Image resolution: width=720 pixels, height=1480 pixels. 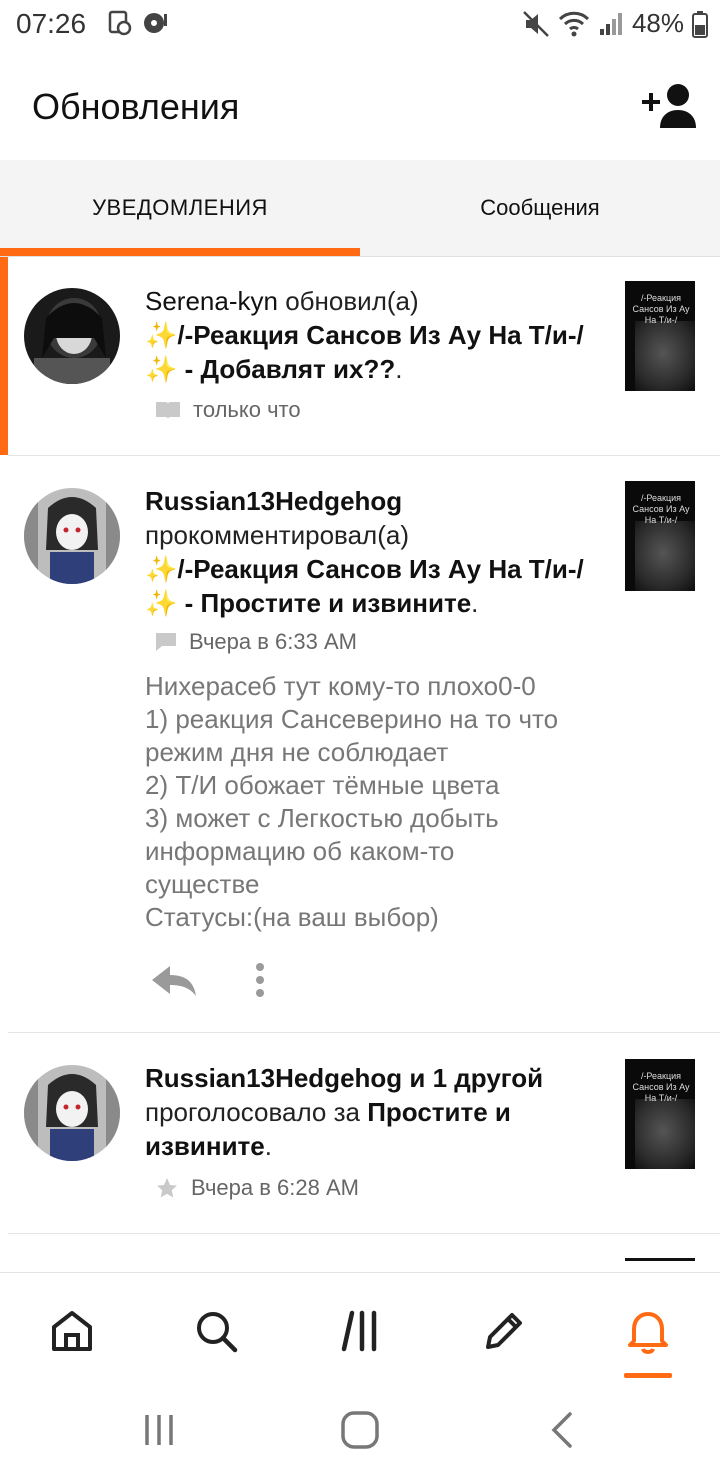 I want to click on comment-line: 3) может с Легкостью добыть, so click(x=322, y=818).